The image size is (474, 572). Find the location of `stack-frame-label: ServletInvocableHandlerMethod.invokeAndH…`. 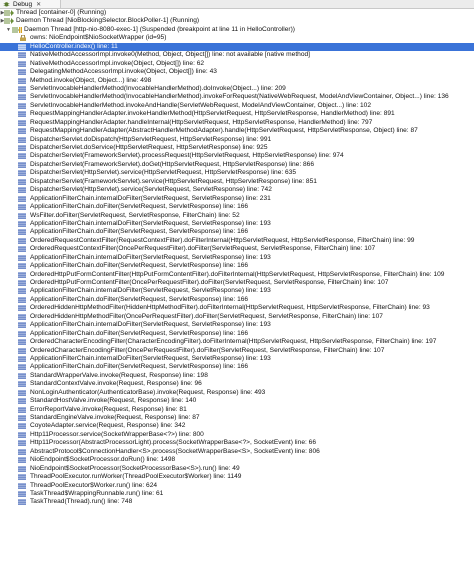

stack-frame-label: ServletInvocableHandlerMethod.invokeAndH… is located at coordinates (200, 105).